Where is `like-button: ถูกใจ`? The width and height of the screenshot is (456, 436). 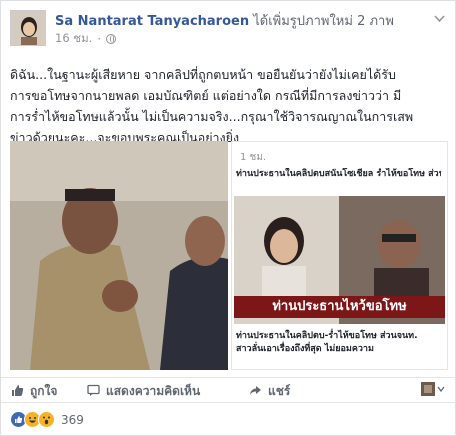 like-button: ถูกใจ is located at coordinates (34, 391).